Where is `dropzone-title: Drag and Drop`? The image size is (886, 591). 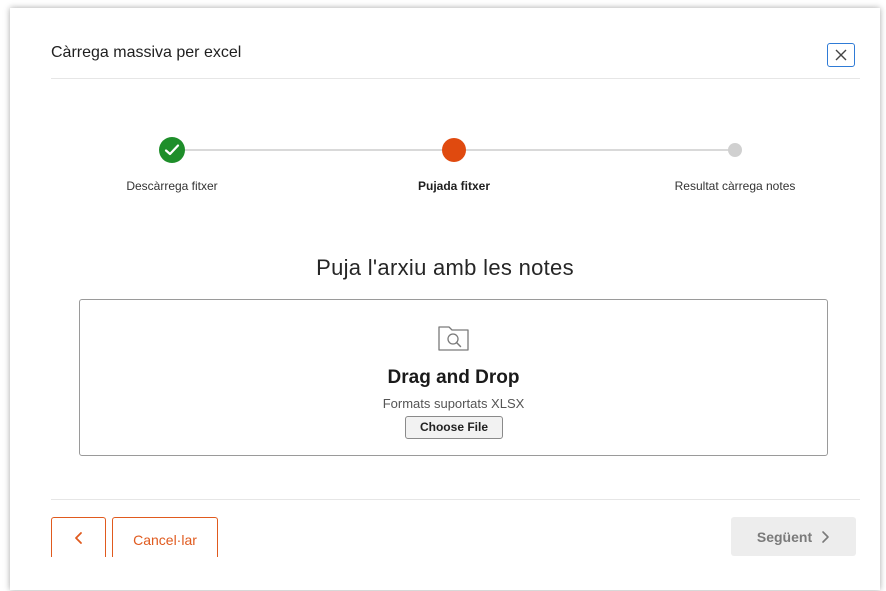
dropzone-title: Drag and Drop is located at coordinates (453, 377).